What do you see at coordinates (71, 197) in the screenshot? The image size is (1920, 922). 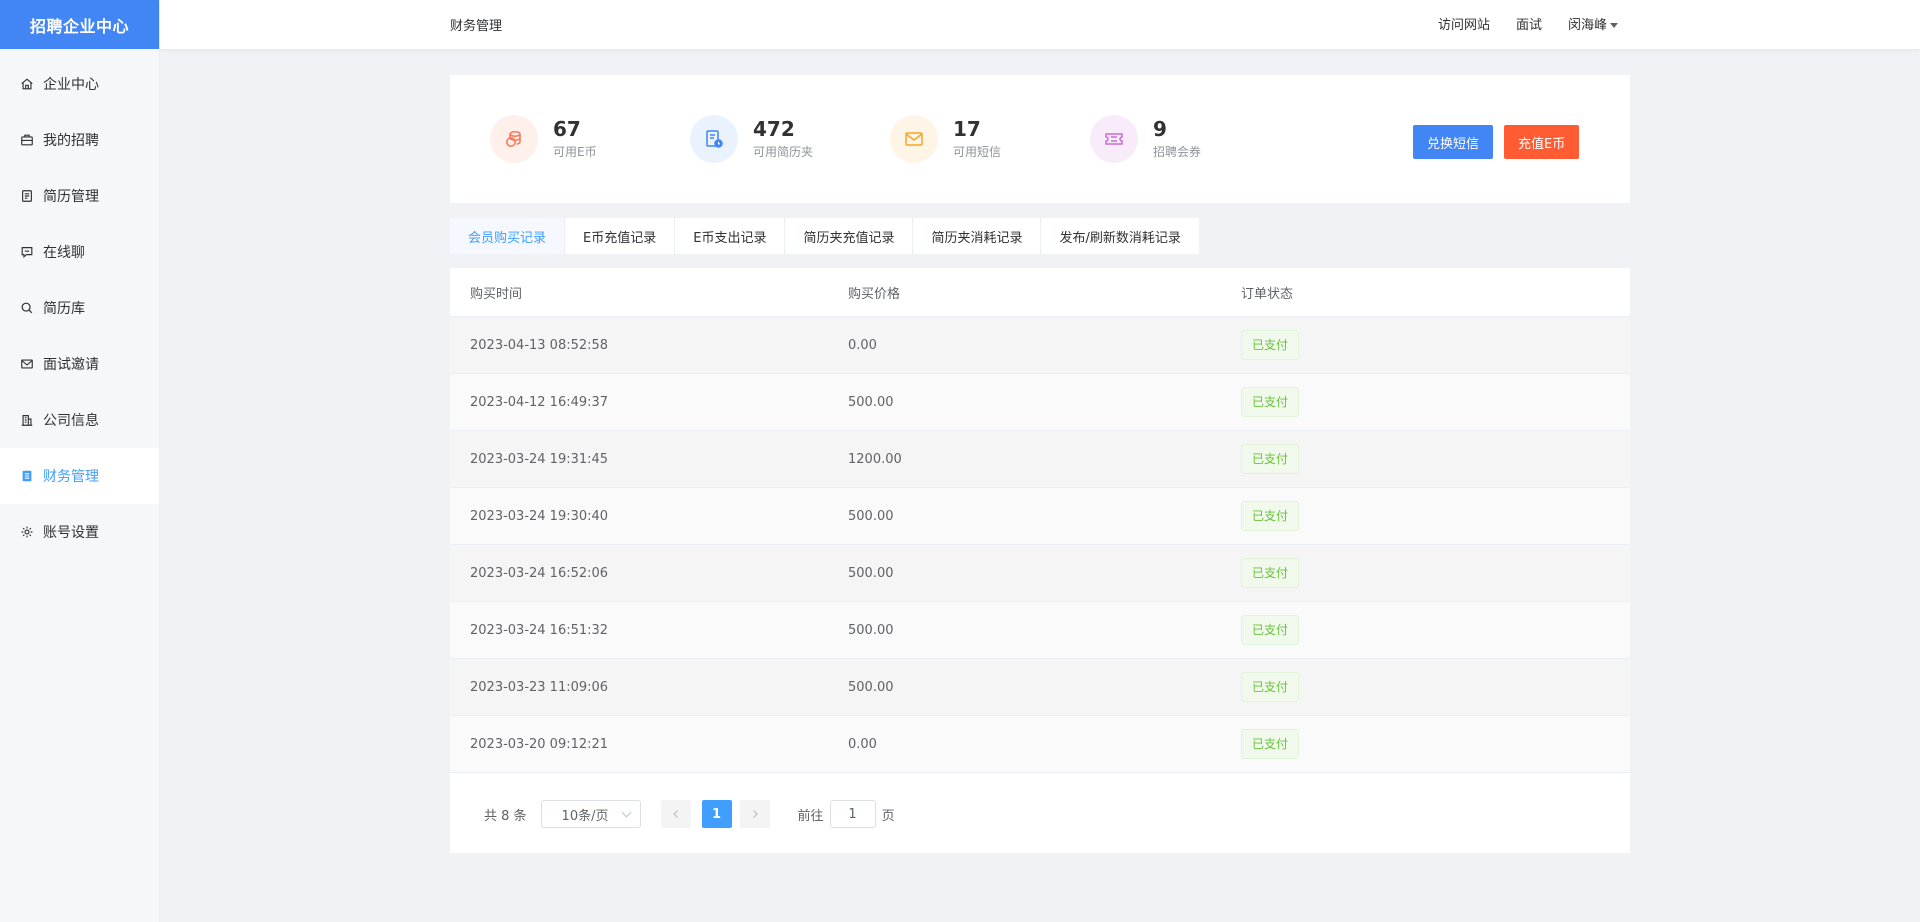 I see `sidebar-item-label: 简历管理` at bounding box center [71, 197].